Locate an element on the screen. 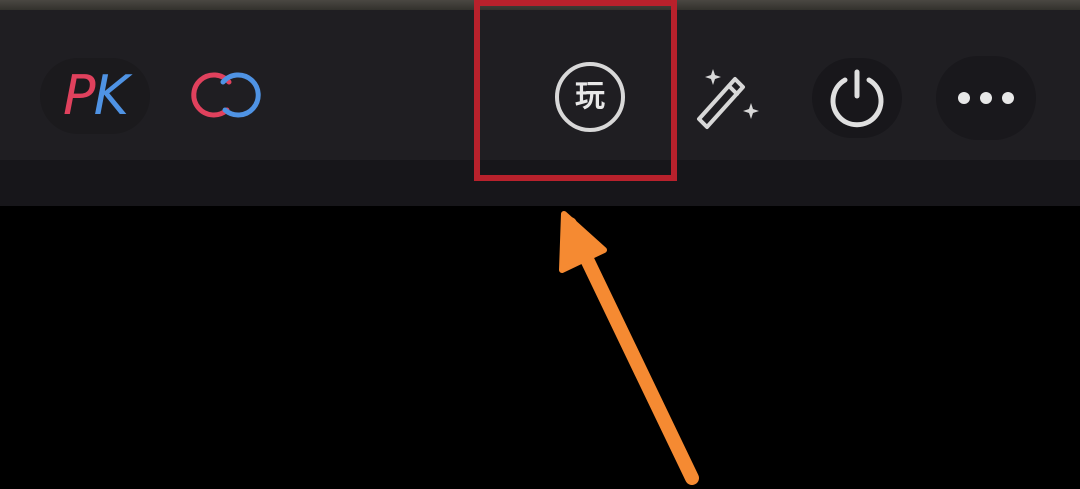 This screenshot has width=1080, height=489. link-rings-icon is located at coordinates (226, 95).